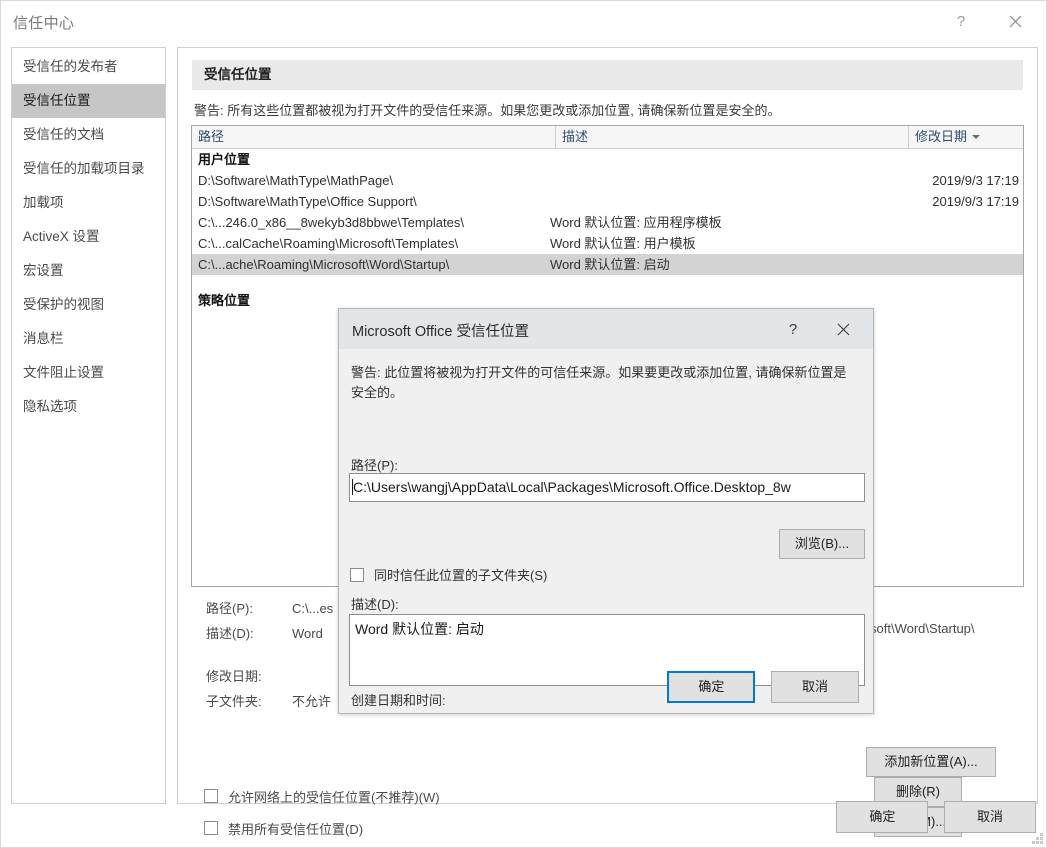  Describe the element at coordinates (607, 159) in the screenshot. I see `group-header-user-locations: 用户位置` at that location.